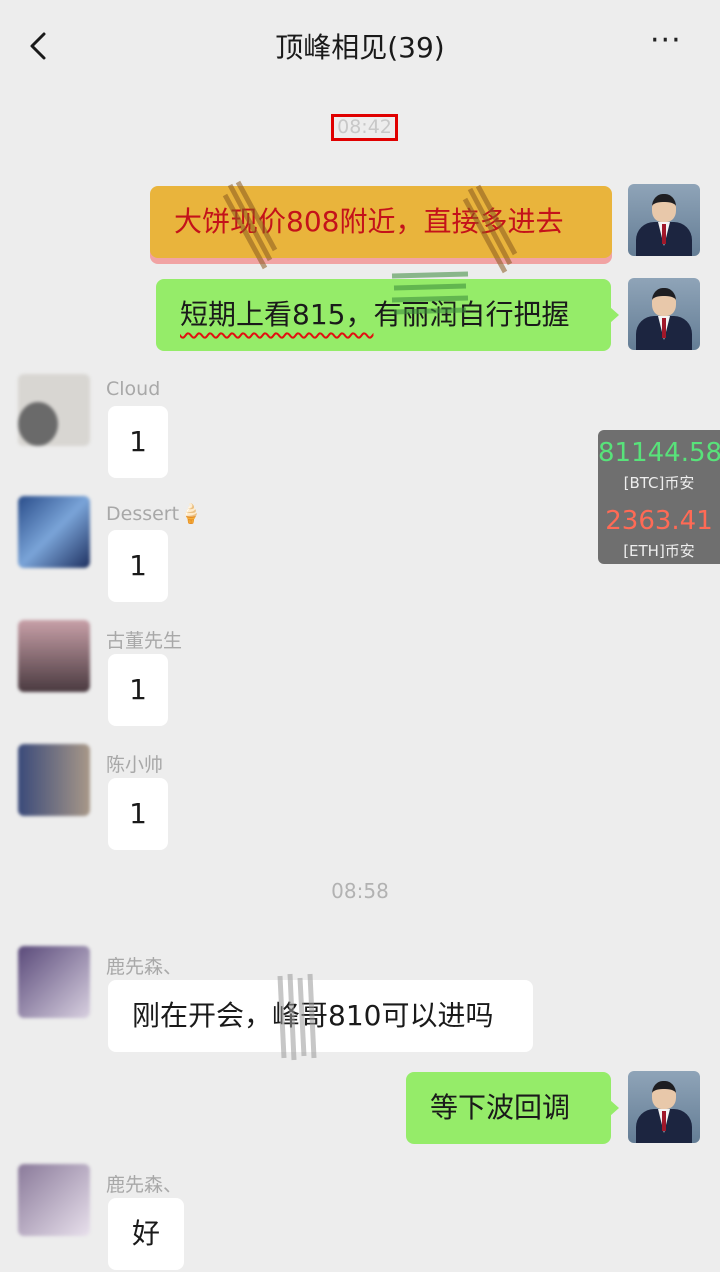 This screenshot has height=1272, width=720. Describe the element at coordinates (133, 389) in the screenshot. I see `sender-name: Cloud` at that location.